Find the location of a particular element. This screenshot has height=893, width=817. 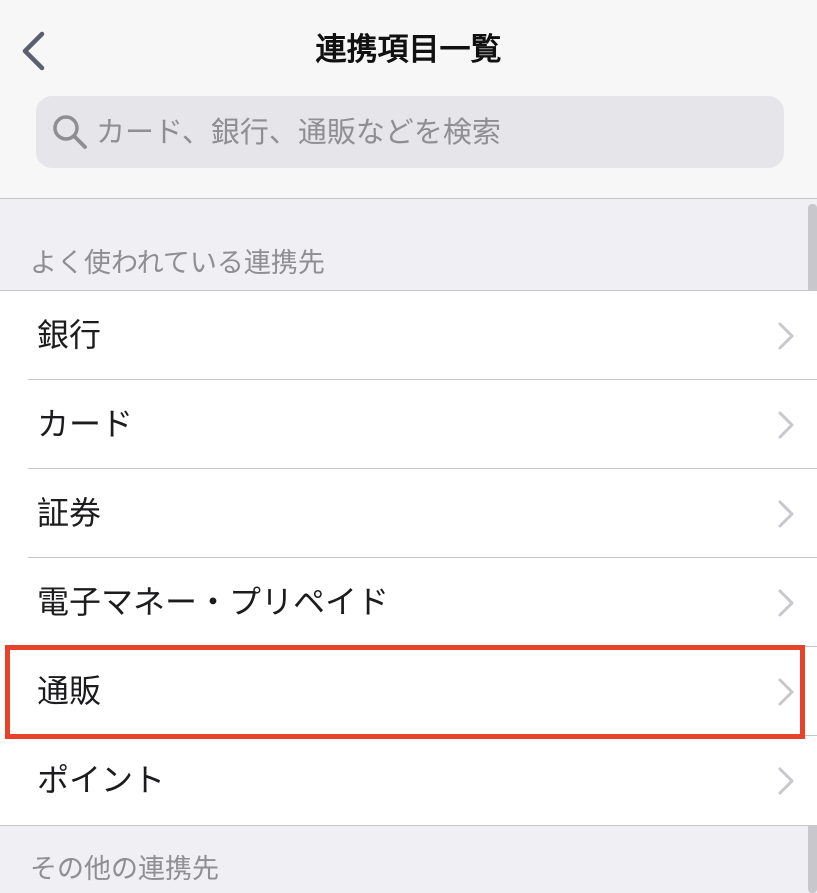

list-item-bank: 銀行 is located at coordinates (408, 335).